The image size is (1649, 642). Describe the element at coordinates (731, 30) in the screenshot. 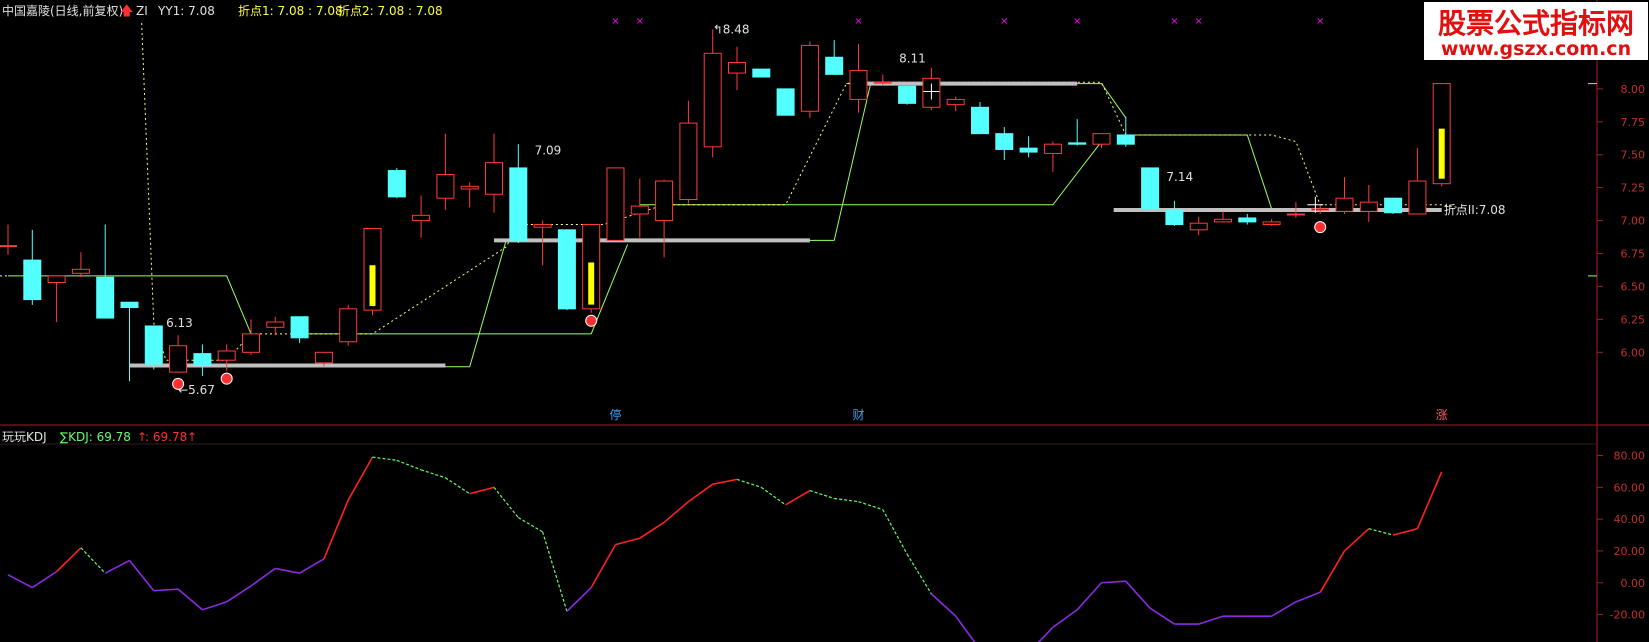

I see `high-label: ↰8.48` at that location.